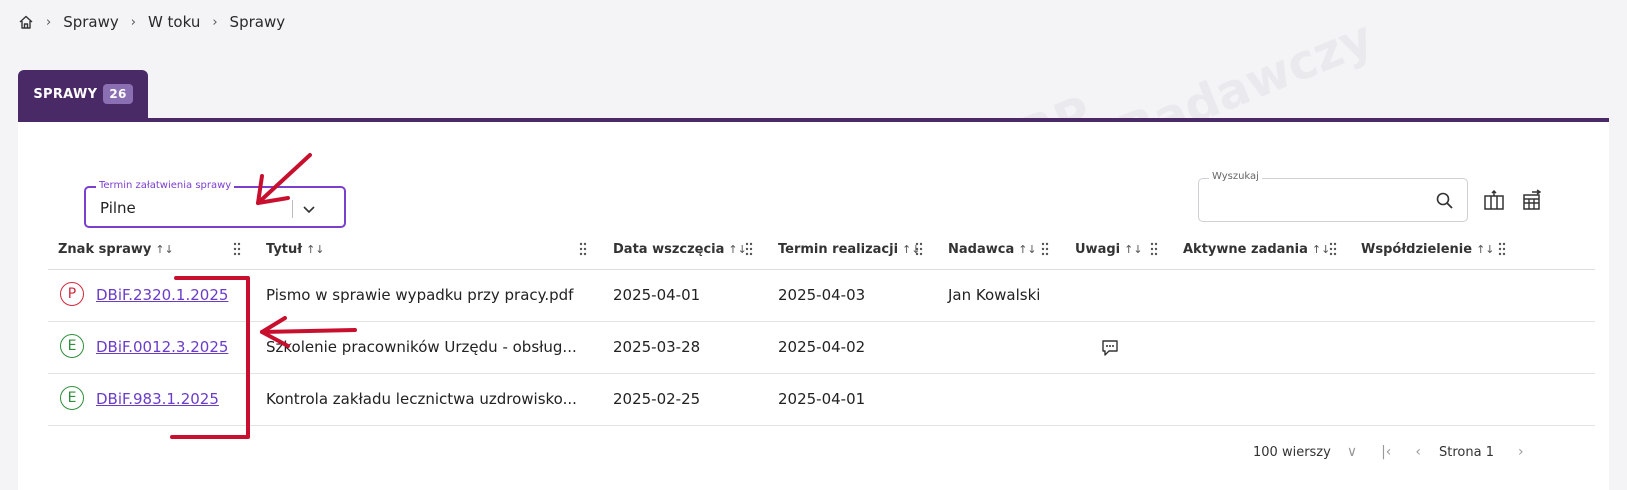 This screenshot has width=1627, height=490. I want to click on first-page-icon: |‹, so click(1386, 452).